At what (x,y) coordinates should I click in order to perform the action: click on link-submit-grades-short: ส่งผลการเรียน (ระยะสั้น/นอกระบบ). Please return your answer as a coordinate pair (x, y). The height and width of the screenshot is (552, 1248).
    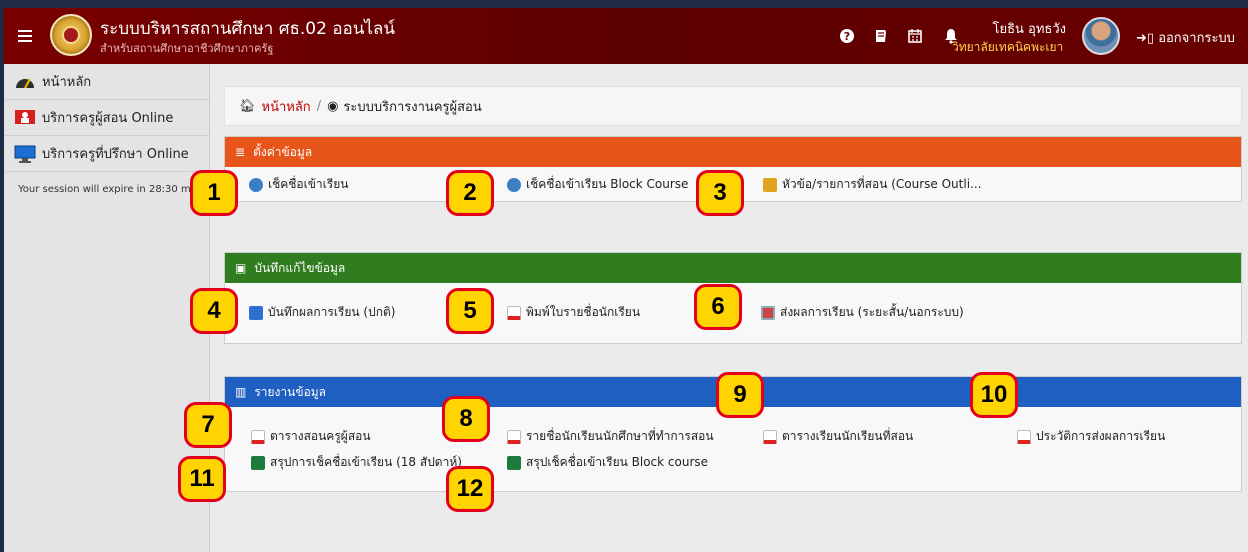
    Looking at the image, I should click on (862, 312).